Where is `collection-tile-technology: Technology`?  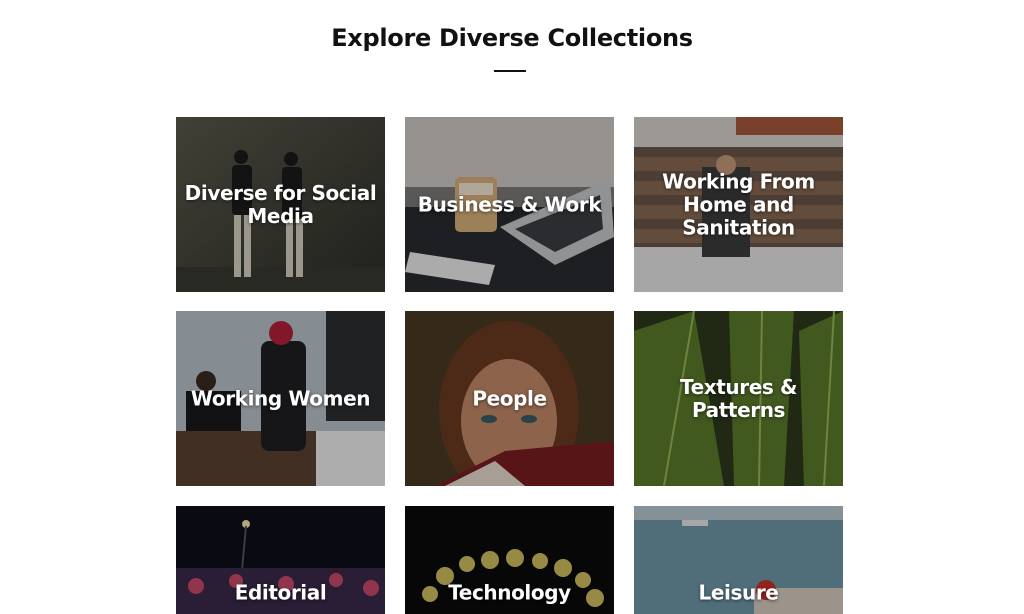
collection-tile-technology: Technology is located at coordinates (509, 560).